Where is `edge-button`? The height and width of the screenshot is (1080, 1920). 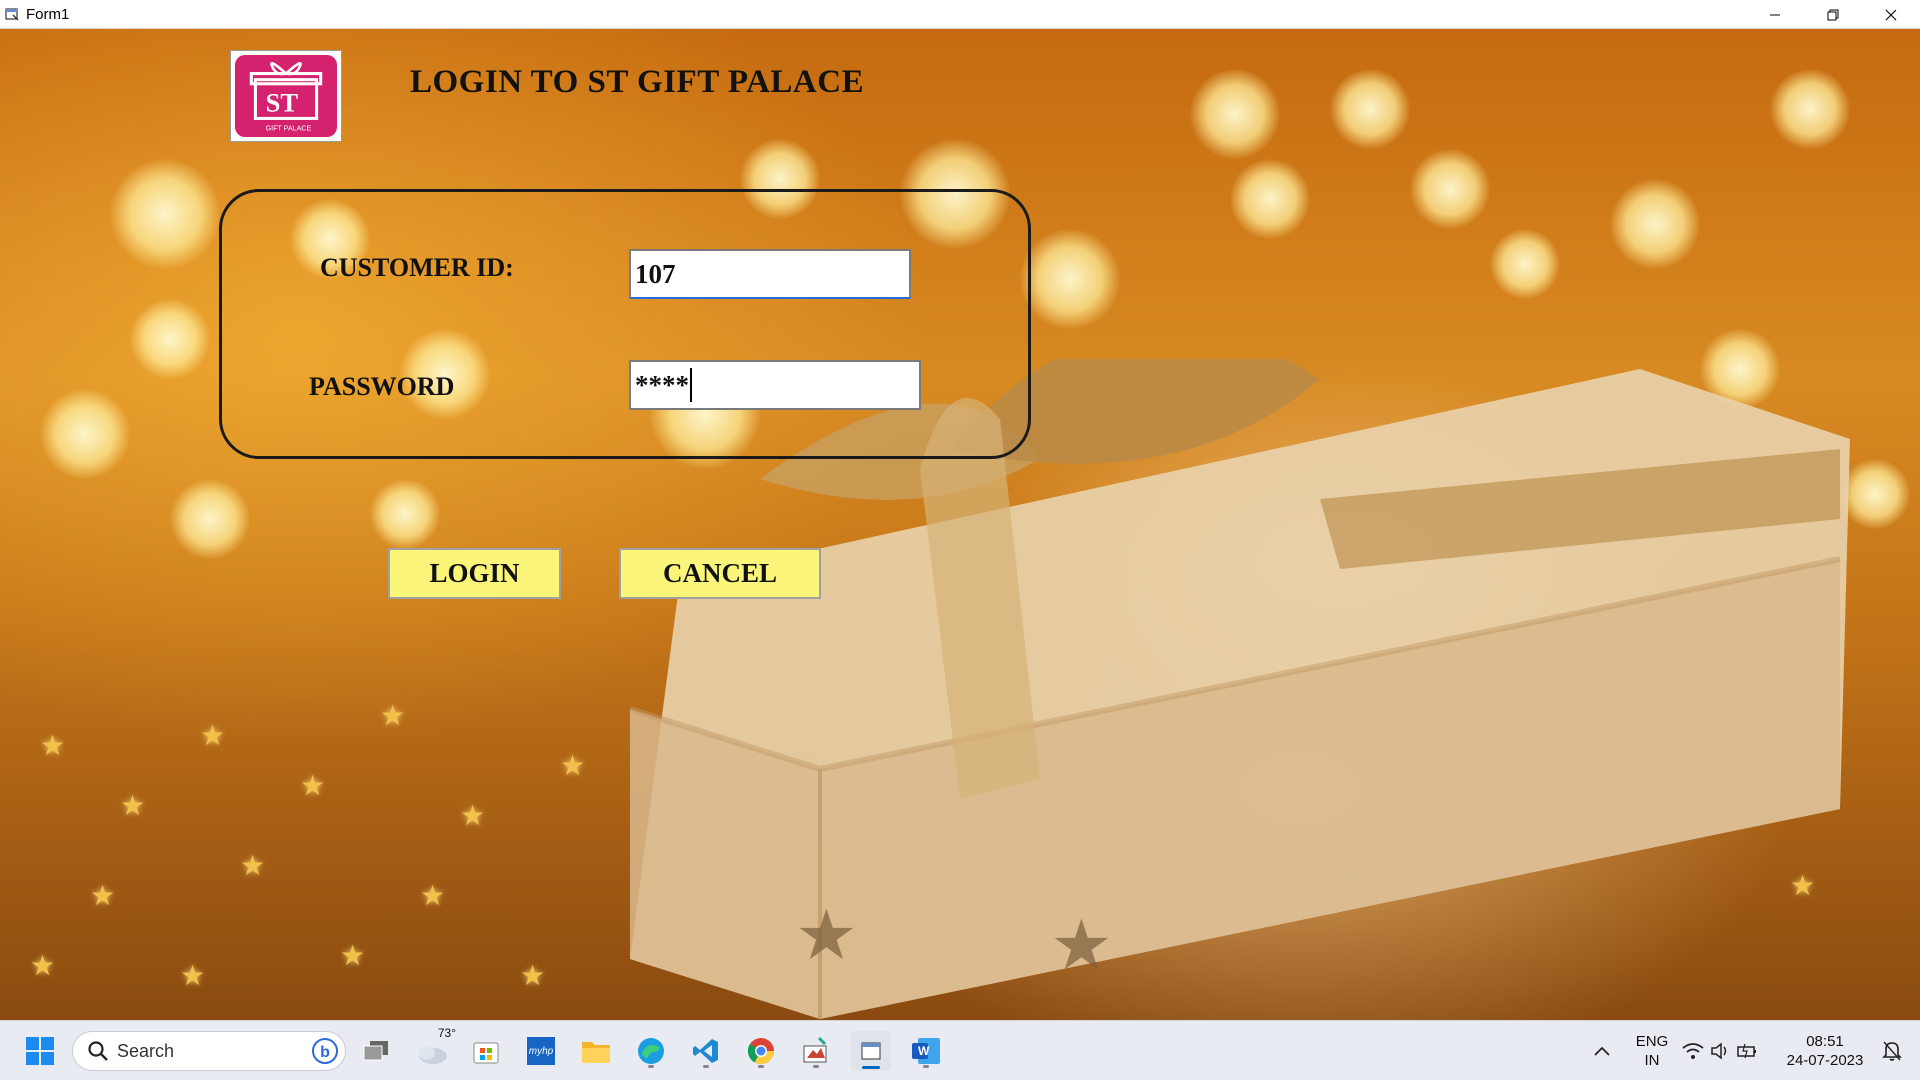 edge-button is located at coordinates (651, 1051).